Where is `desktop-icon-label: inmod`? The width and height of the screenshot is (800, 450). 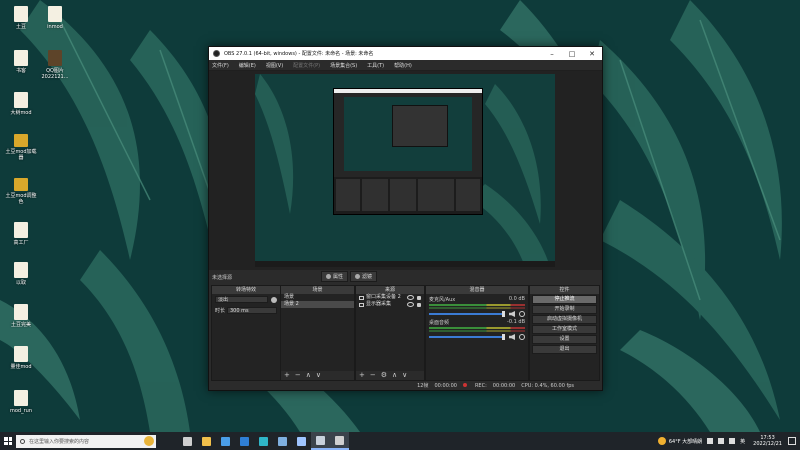 desktop-icon-label: inmod is located at coordinates (55, 27).